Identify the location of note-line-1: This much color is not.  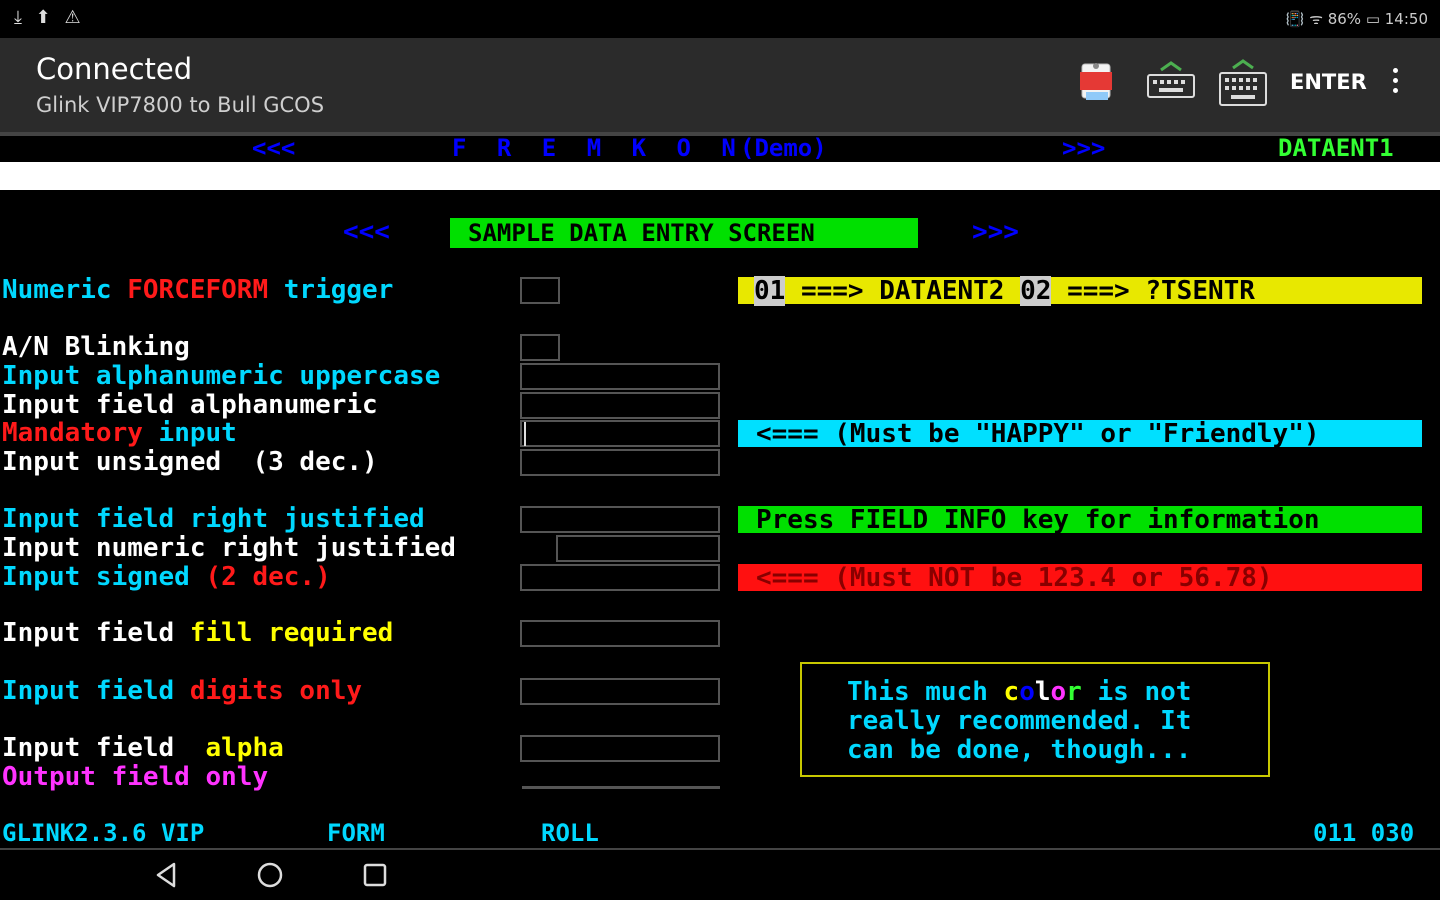
(1019, 692).